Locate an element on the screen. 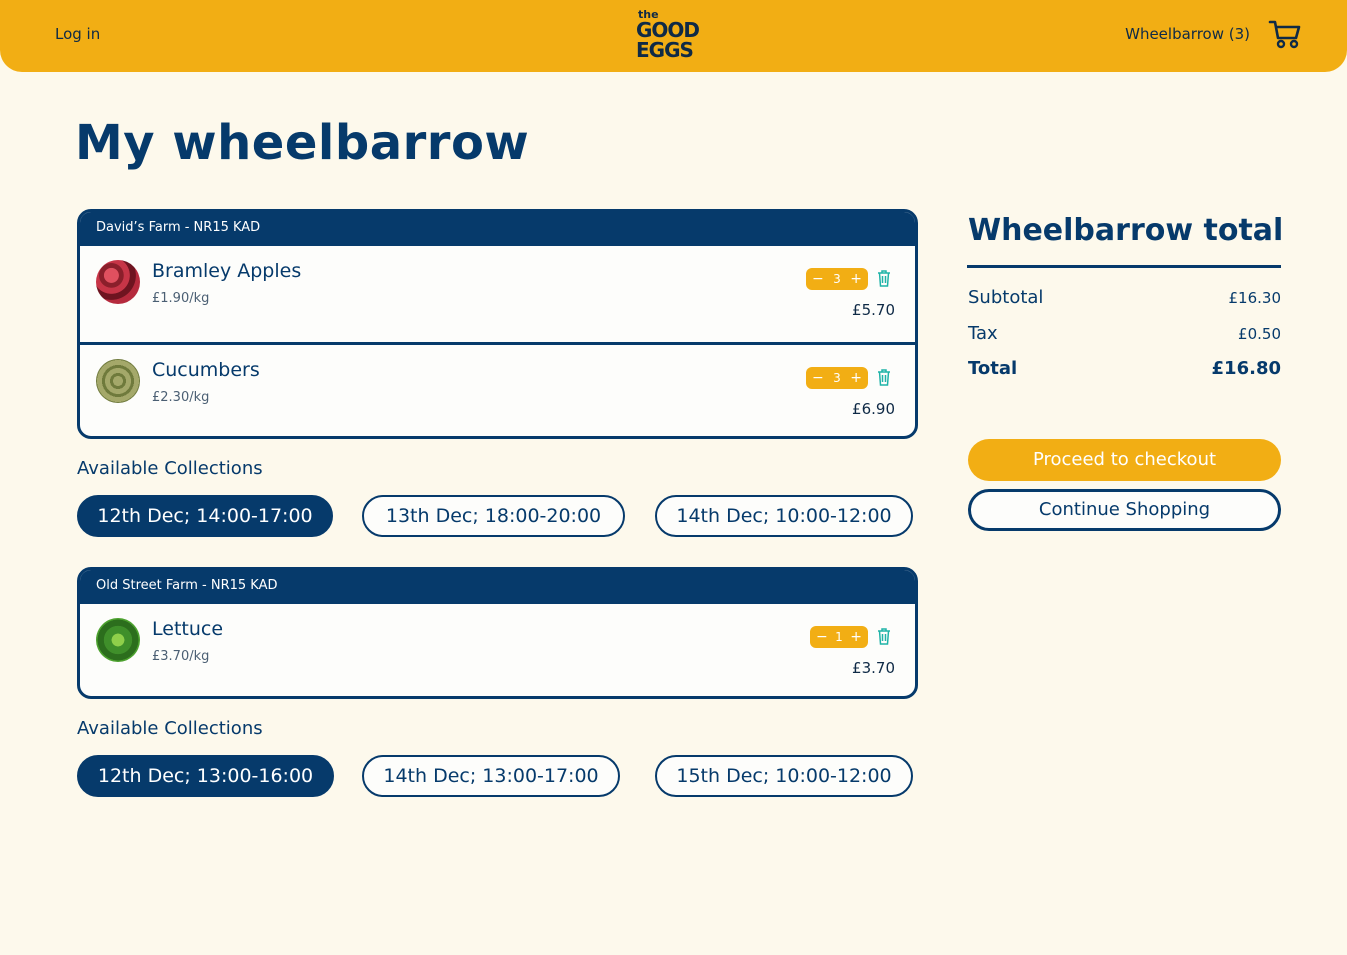 This screenshot has height=955, width=1347. tax-label: Tax is located at coordinates (983, 333).